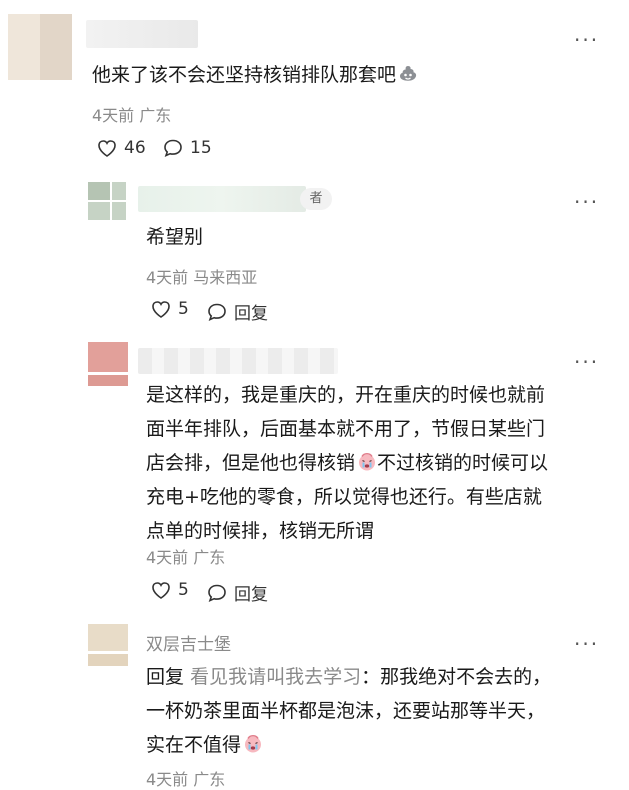 This screenshot has width=629, height=790. What do you see at coordinates (275, 677) in the screenshot?
I see `reply-target-user: 看见我请叫我去学习` at bounding box center [275, 677].